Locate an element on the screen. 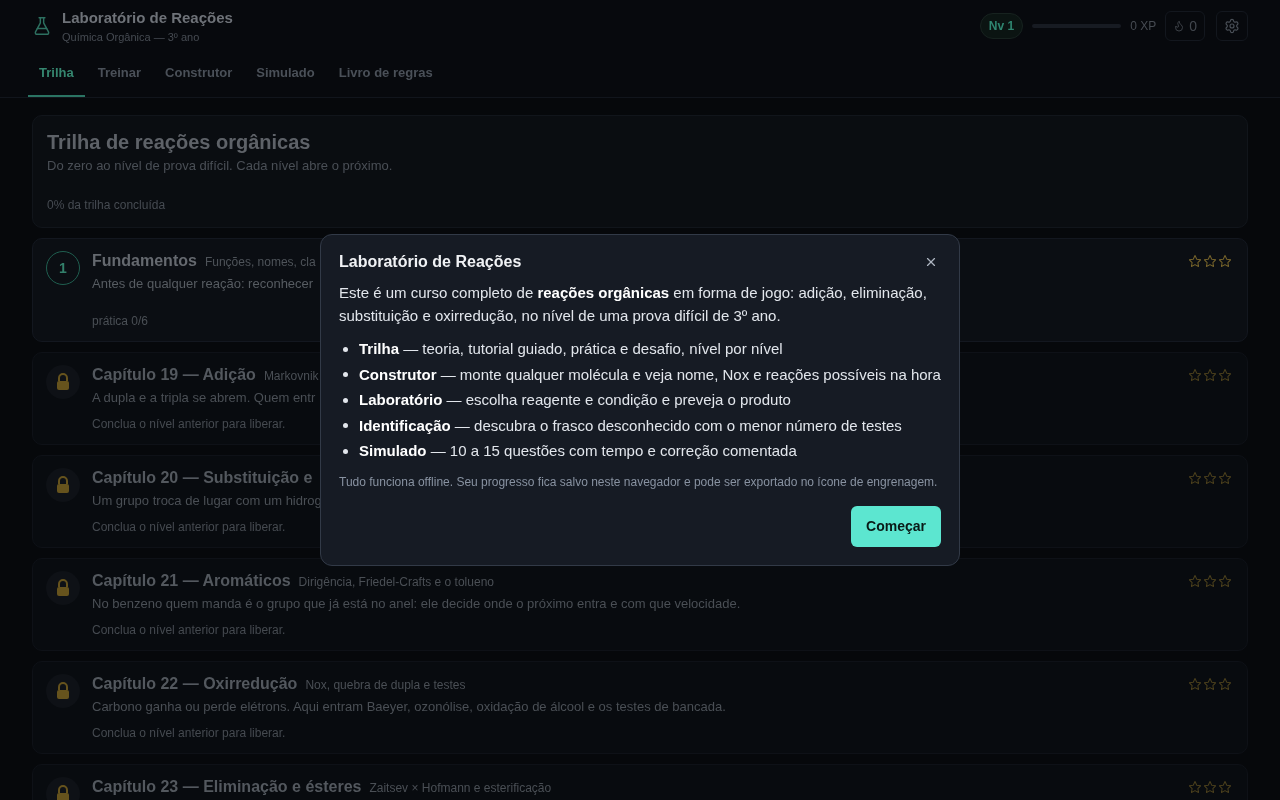  level-subtitle: Dirigência, Friedel-Crafts e o tolueno is located at coordinates (396, 582).